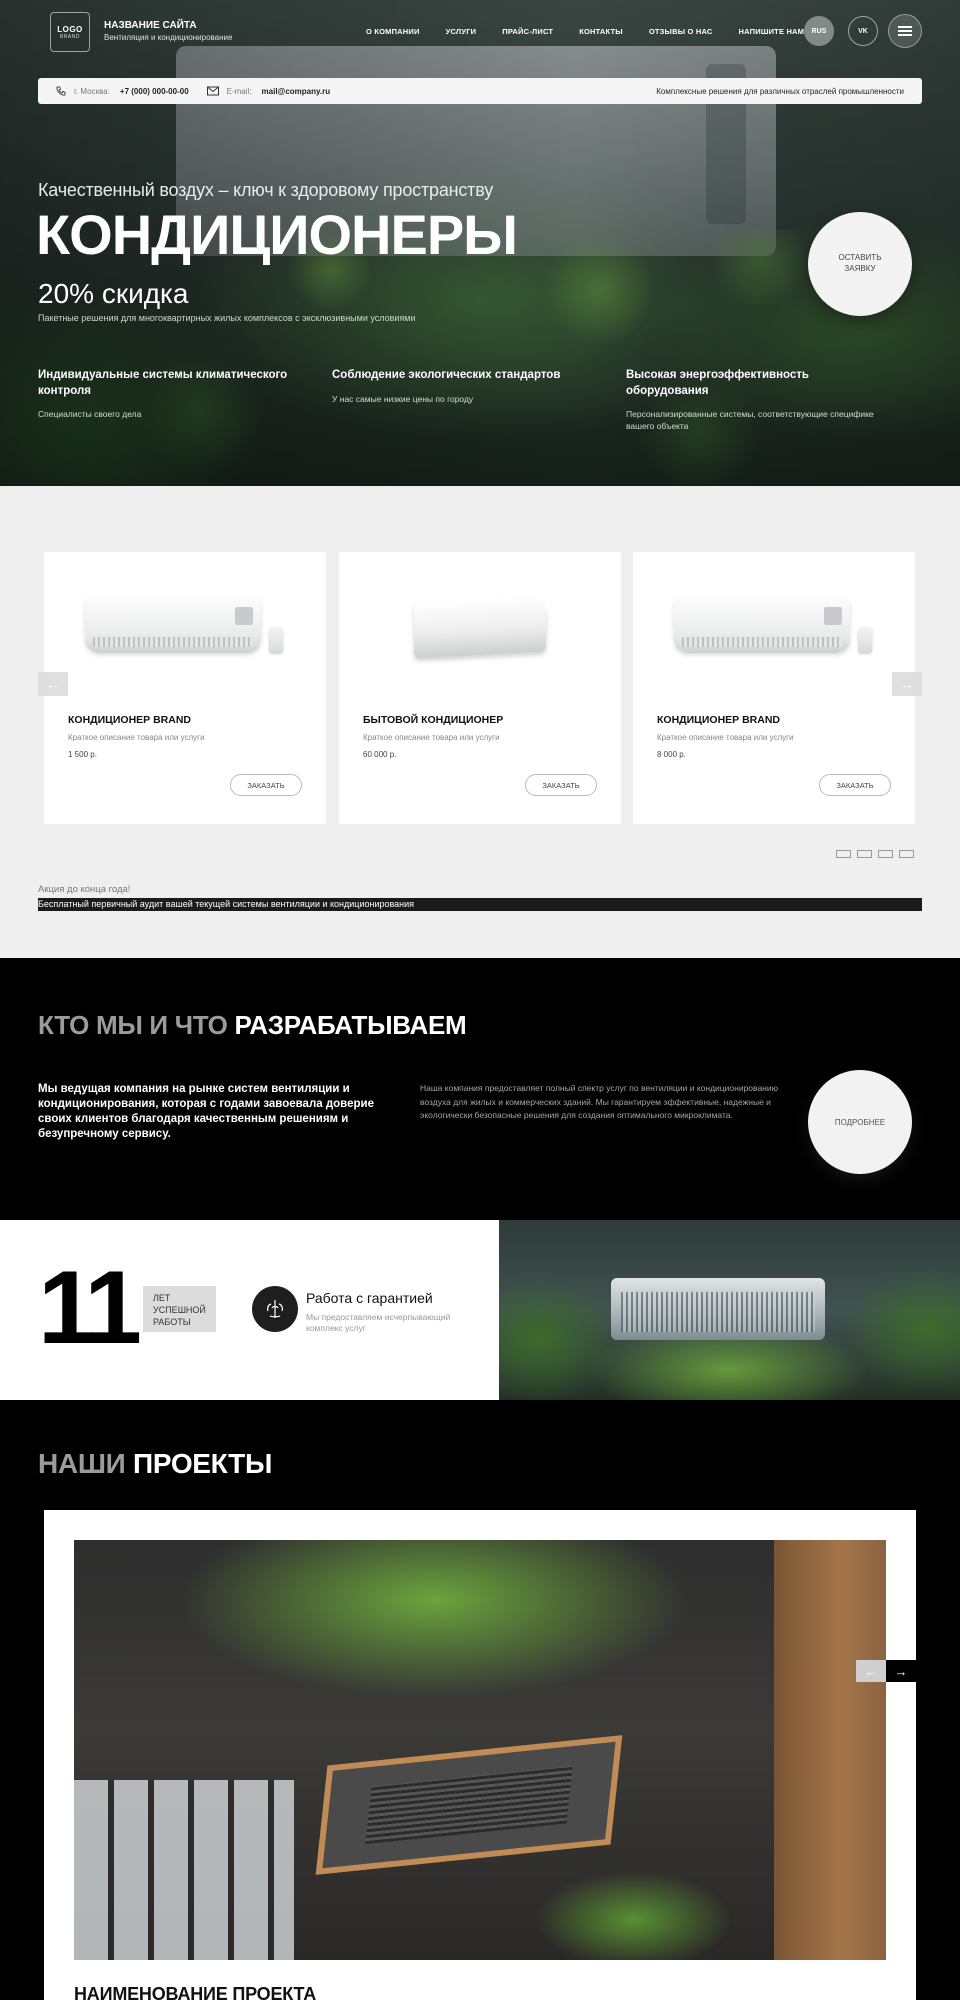 The image size is (960, 2000). Describe the element at coordinates (277, 234) in the screenshot. I see `hero-title: КОНДИЦИОНЕРЫ` at that location.